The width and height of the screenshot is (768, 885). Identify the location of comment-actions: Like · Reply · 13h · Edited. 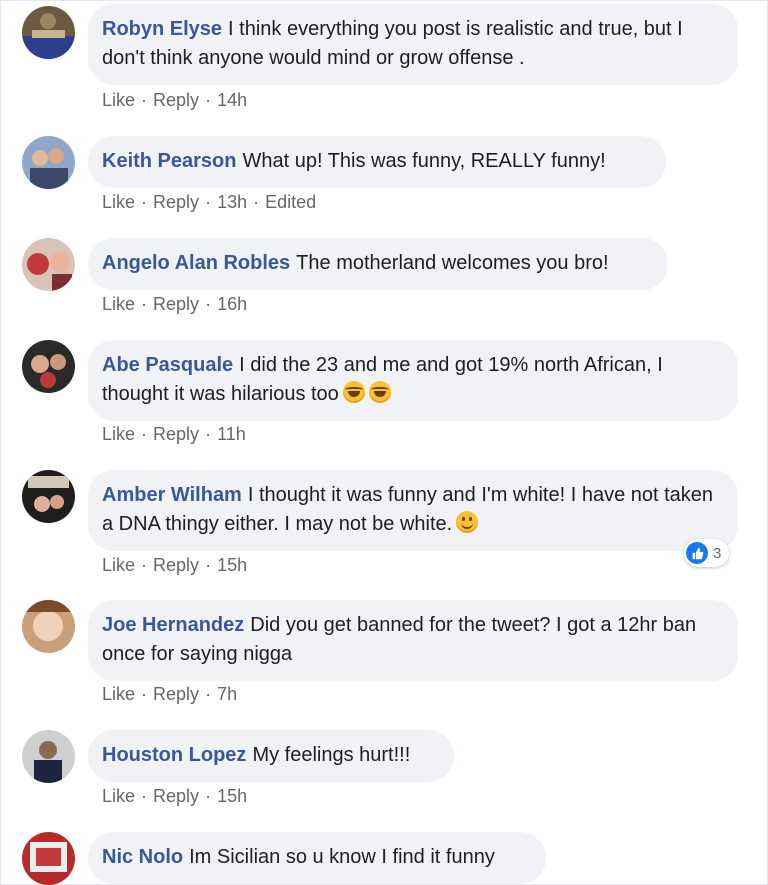
(209, 202).